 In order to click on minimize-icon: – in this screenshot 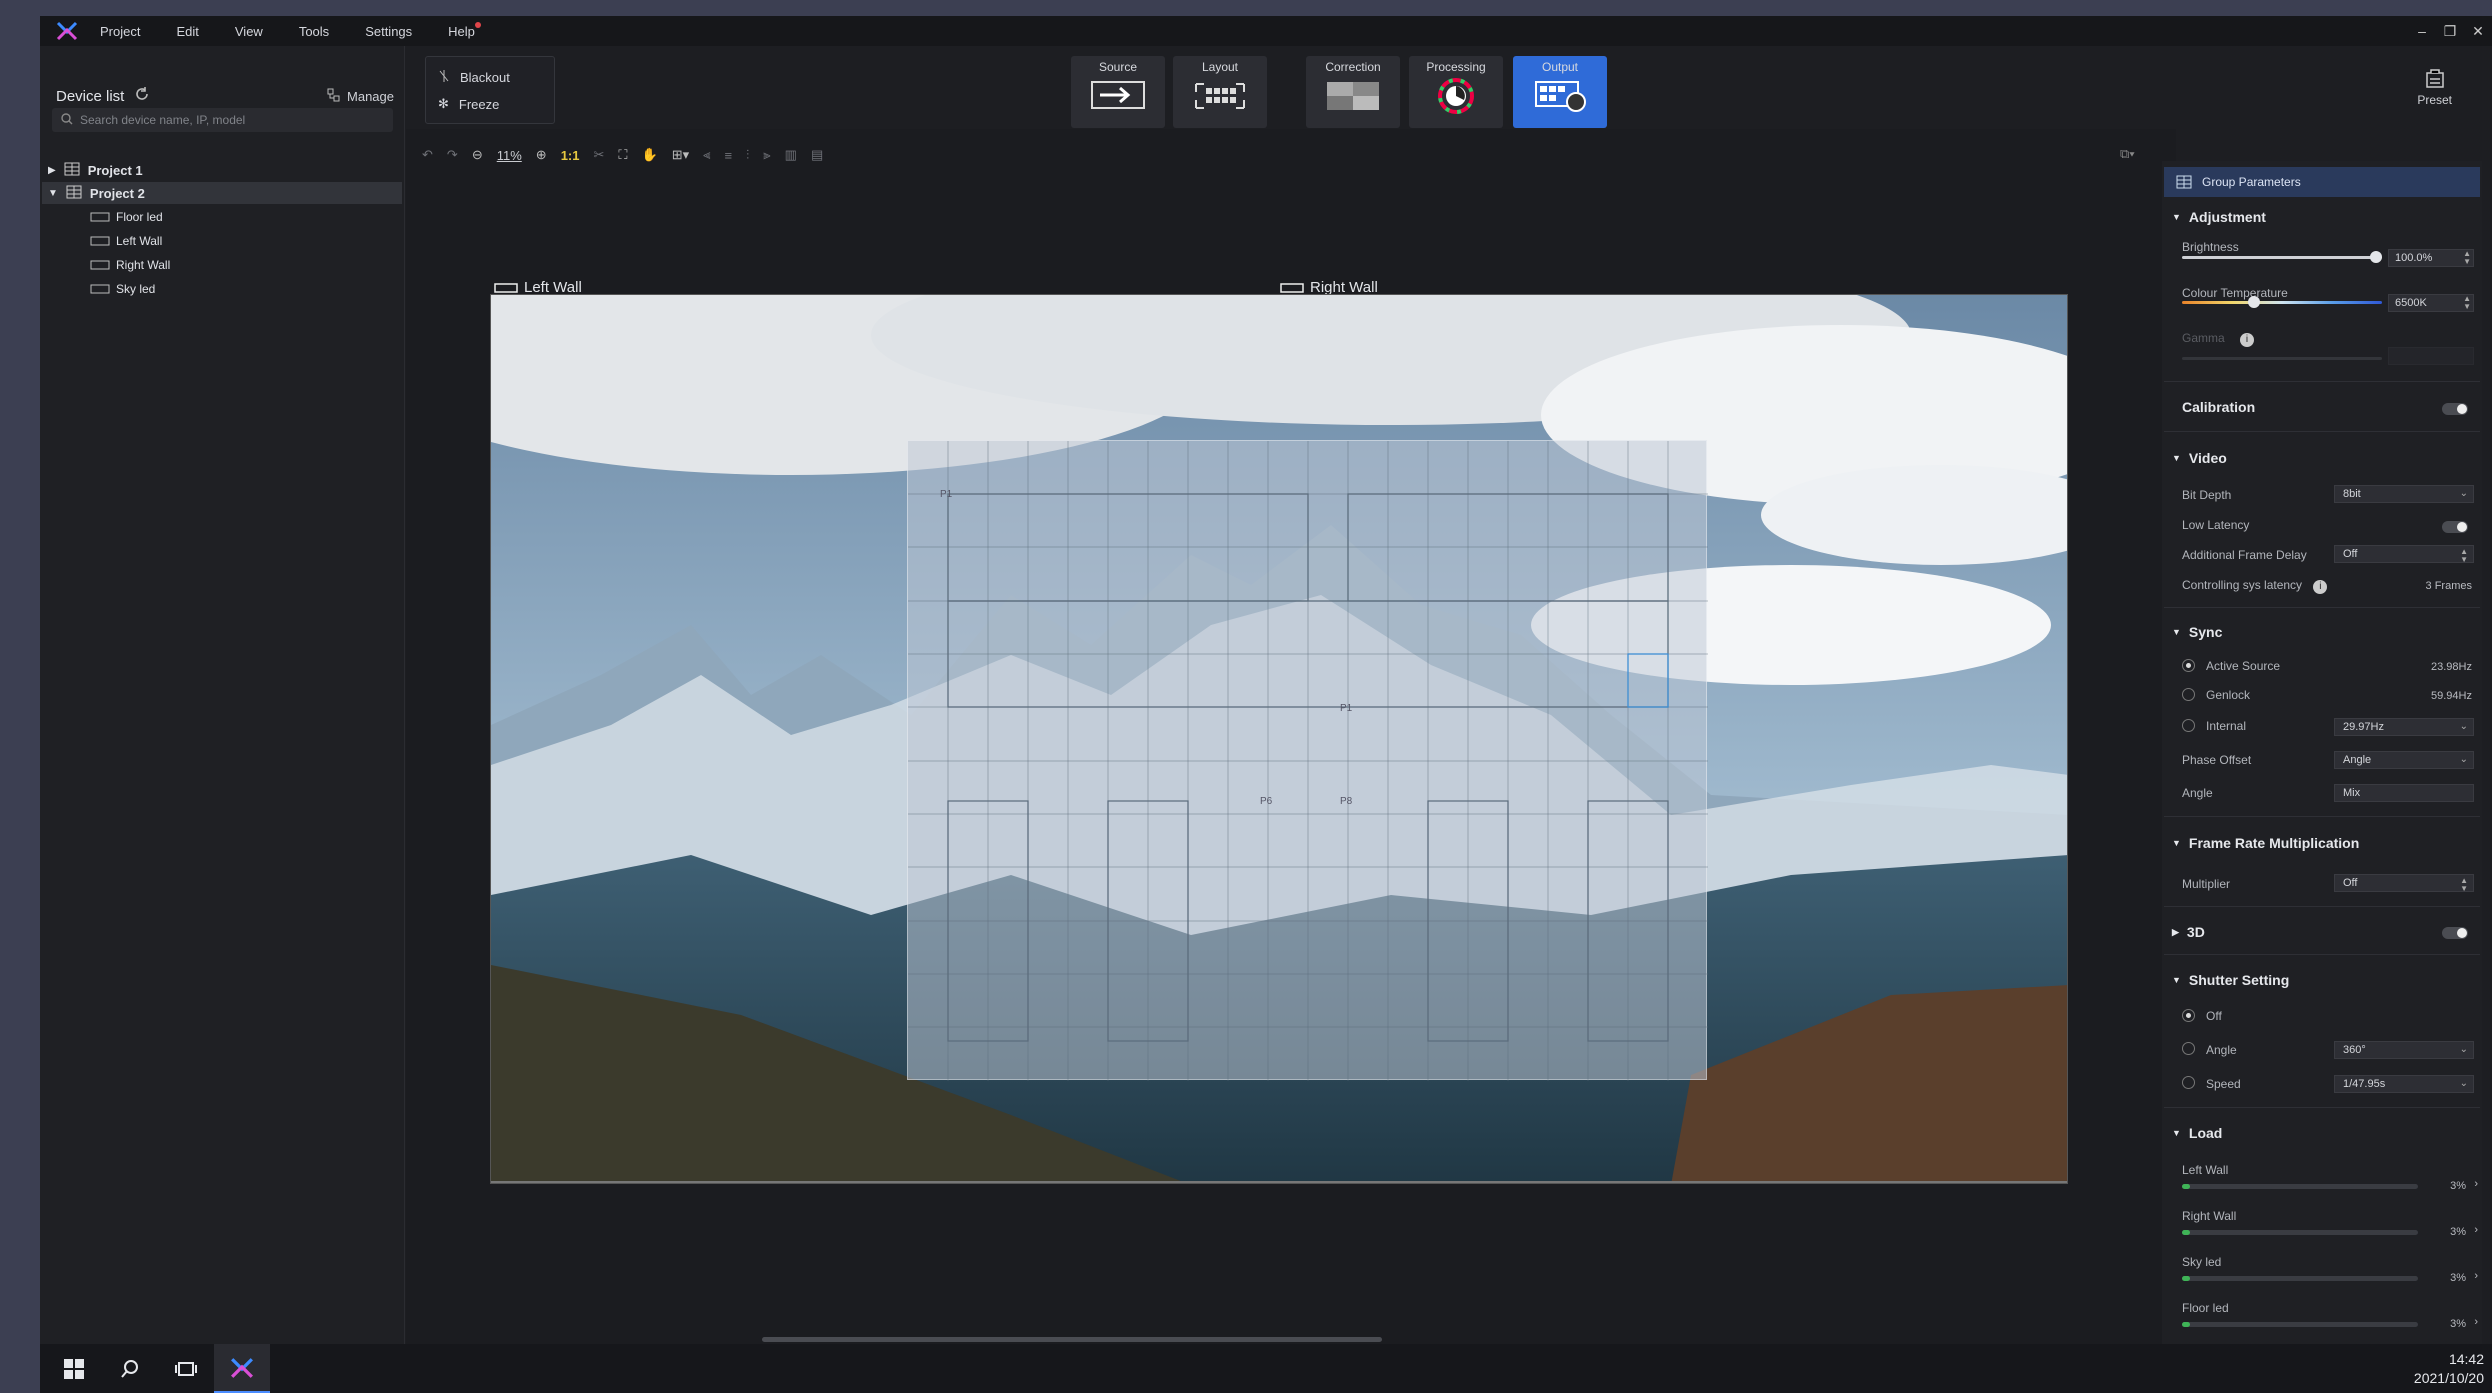, I will do `click(2422, 31)`.